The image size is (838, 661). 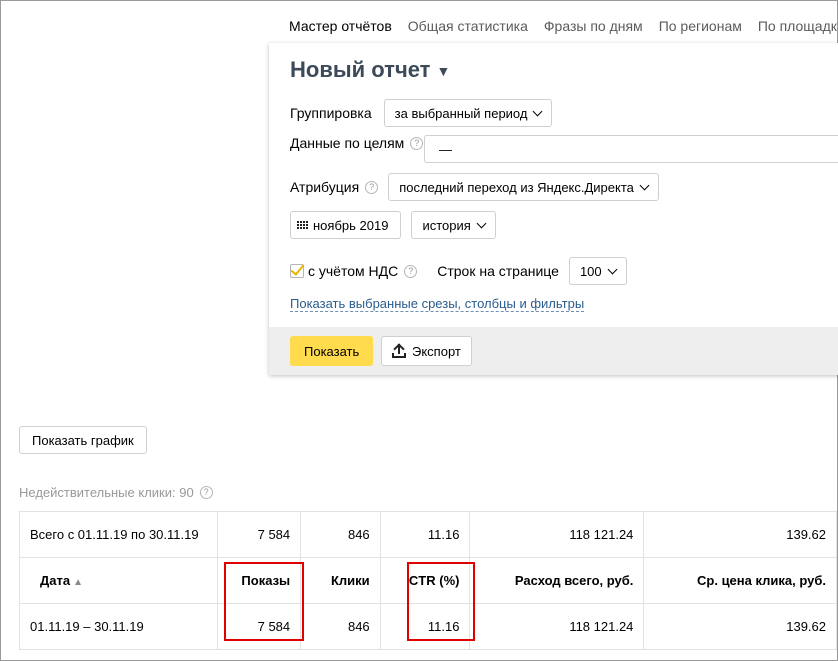 I want to click on total-ctr-cell: 11.16, so click(x=425, y=534).